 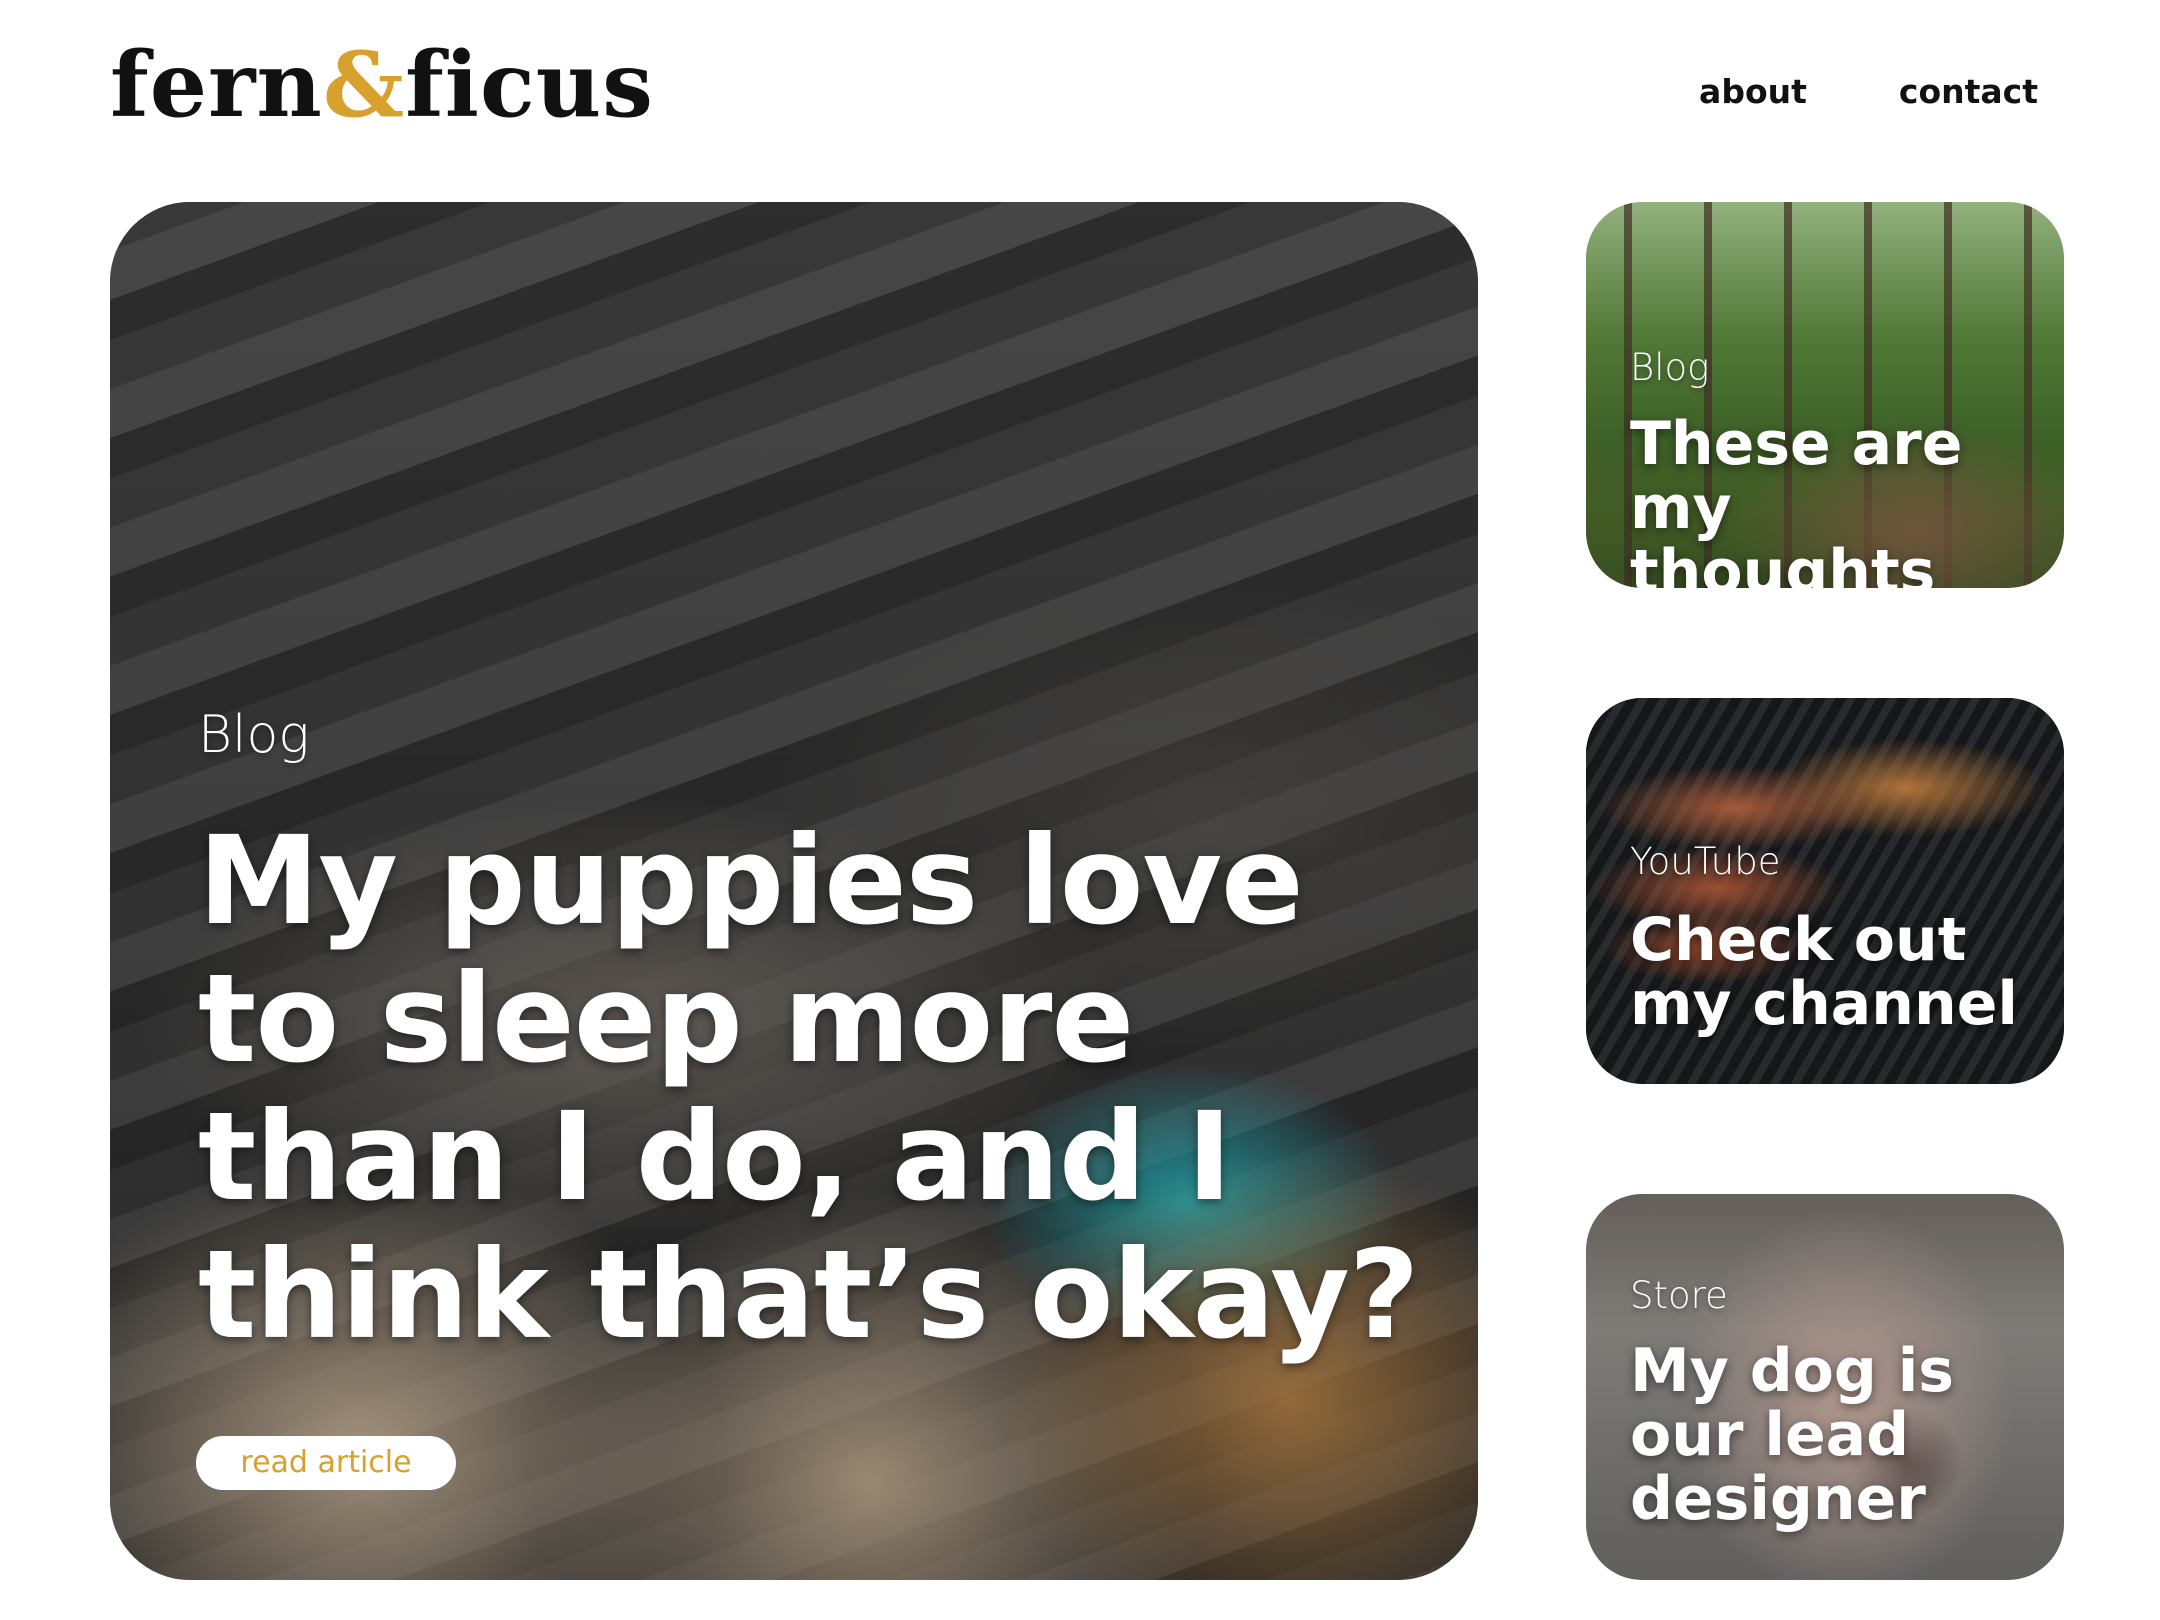 I want to click on side-card-title: Check out my channel, so click(x=1824, y=972).